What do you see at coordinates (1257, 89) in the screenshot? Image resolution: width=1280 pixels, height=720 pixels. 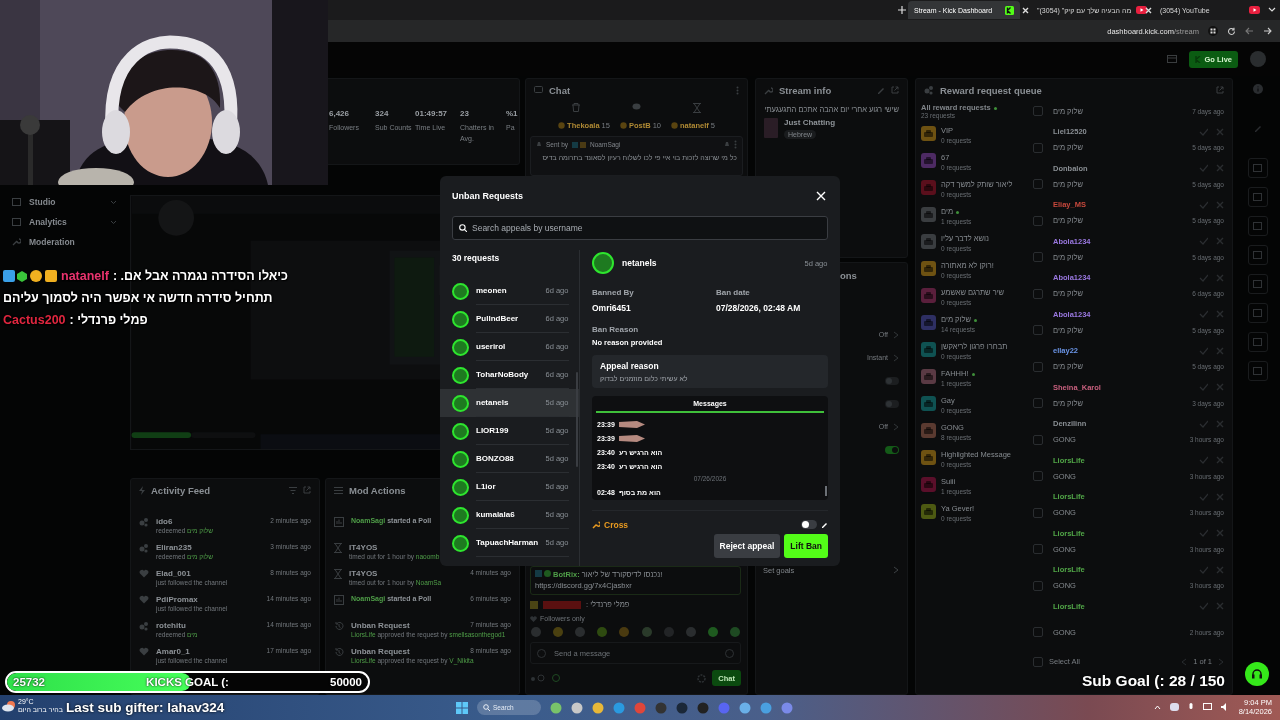 I see `info-icon` at bounding box center [1257, 89].